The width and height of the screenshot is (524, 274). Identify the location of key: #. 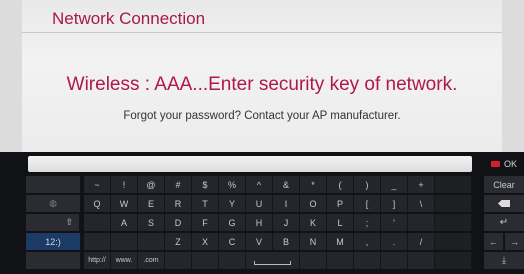
(178, 184).